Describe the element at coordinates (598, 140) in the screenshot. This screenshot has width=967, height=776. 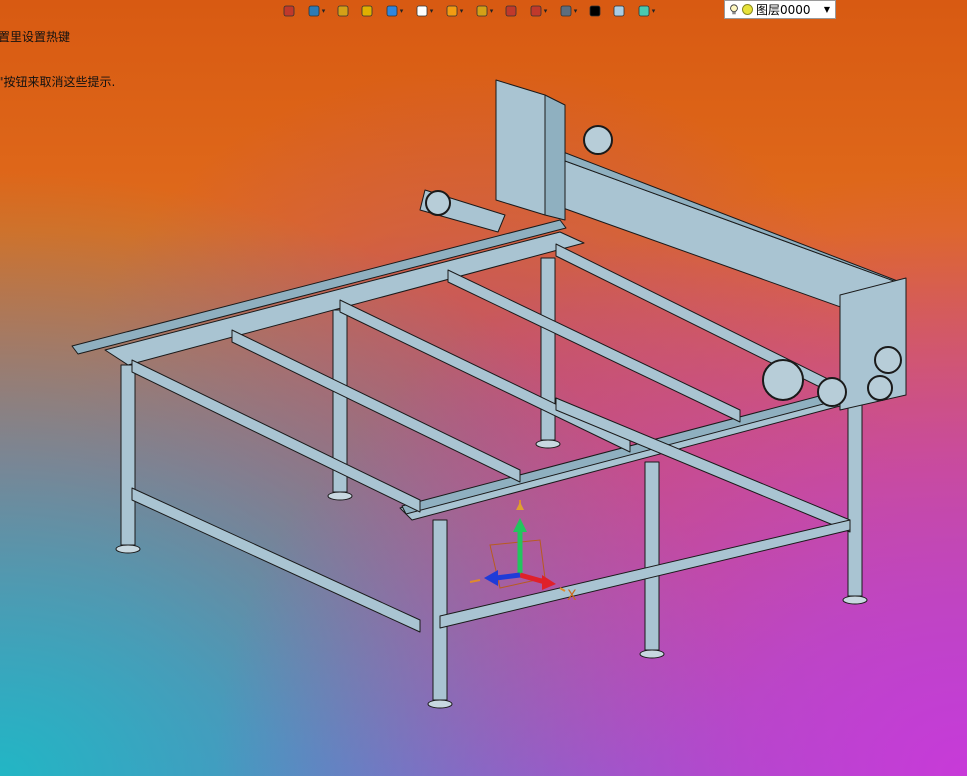
I see `top-gear` at that location.